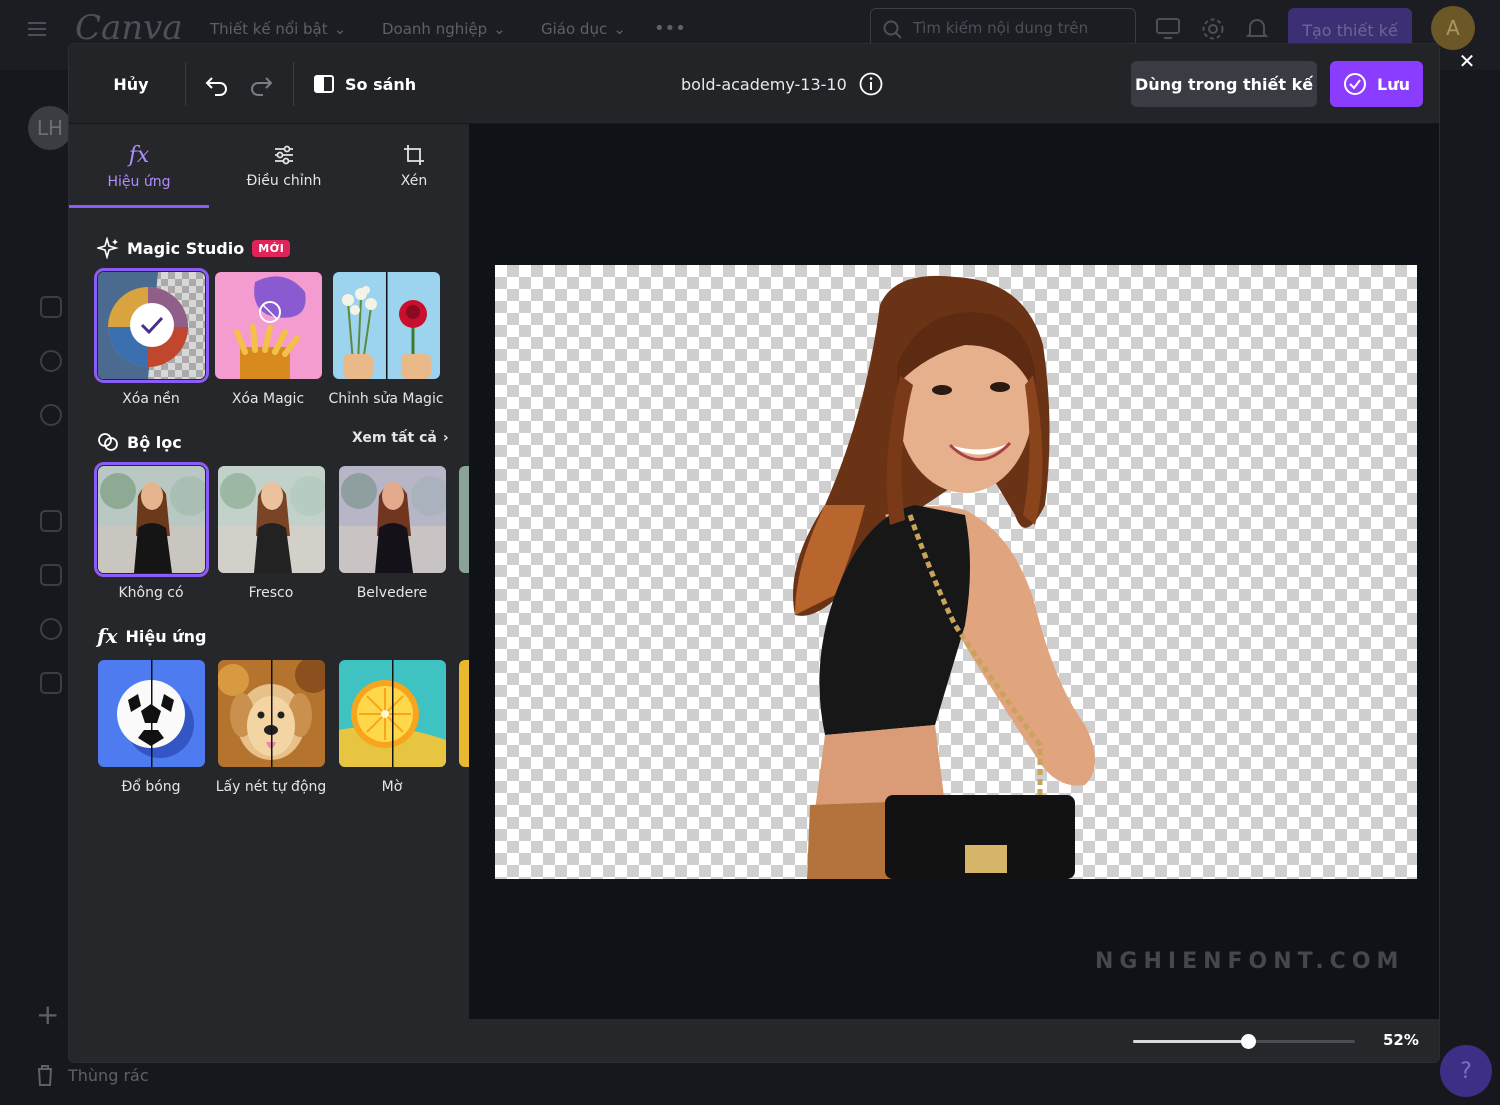 Image resolution: width=1500 pixels, height=1105 pixels. I want to click on save-button: Lưu, so click(1376, 84).